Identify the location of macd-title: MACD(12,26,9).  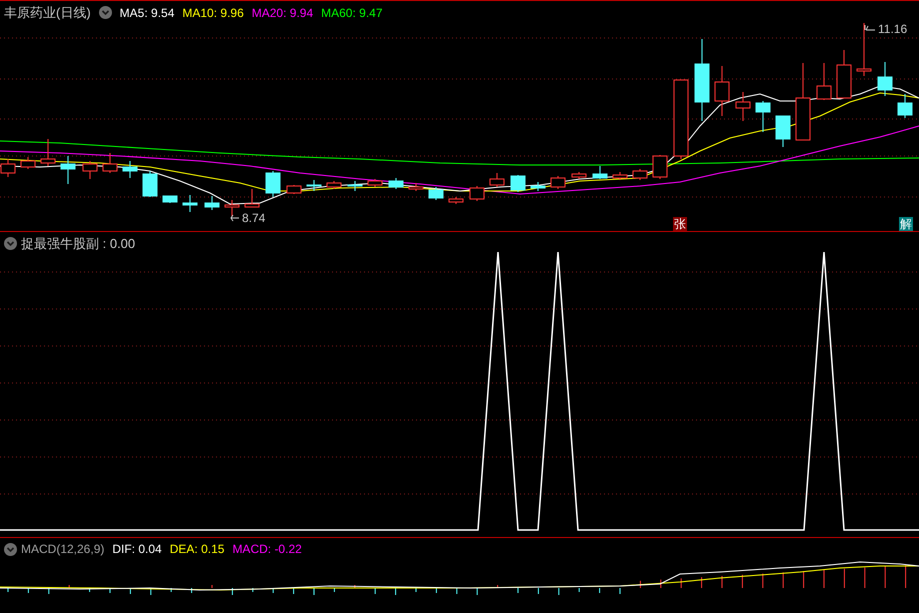
(62, 549).